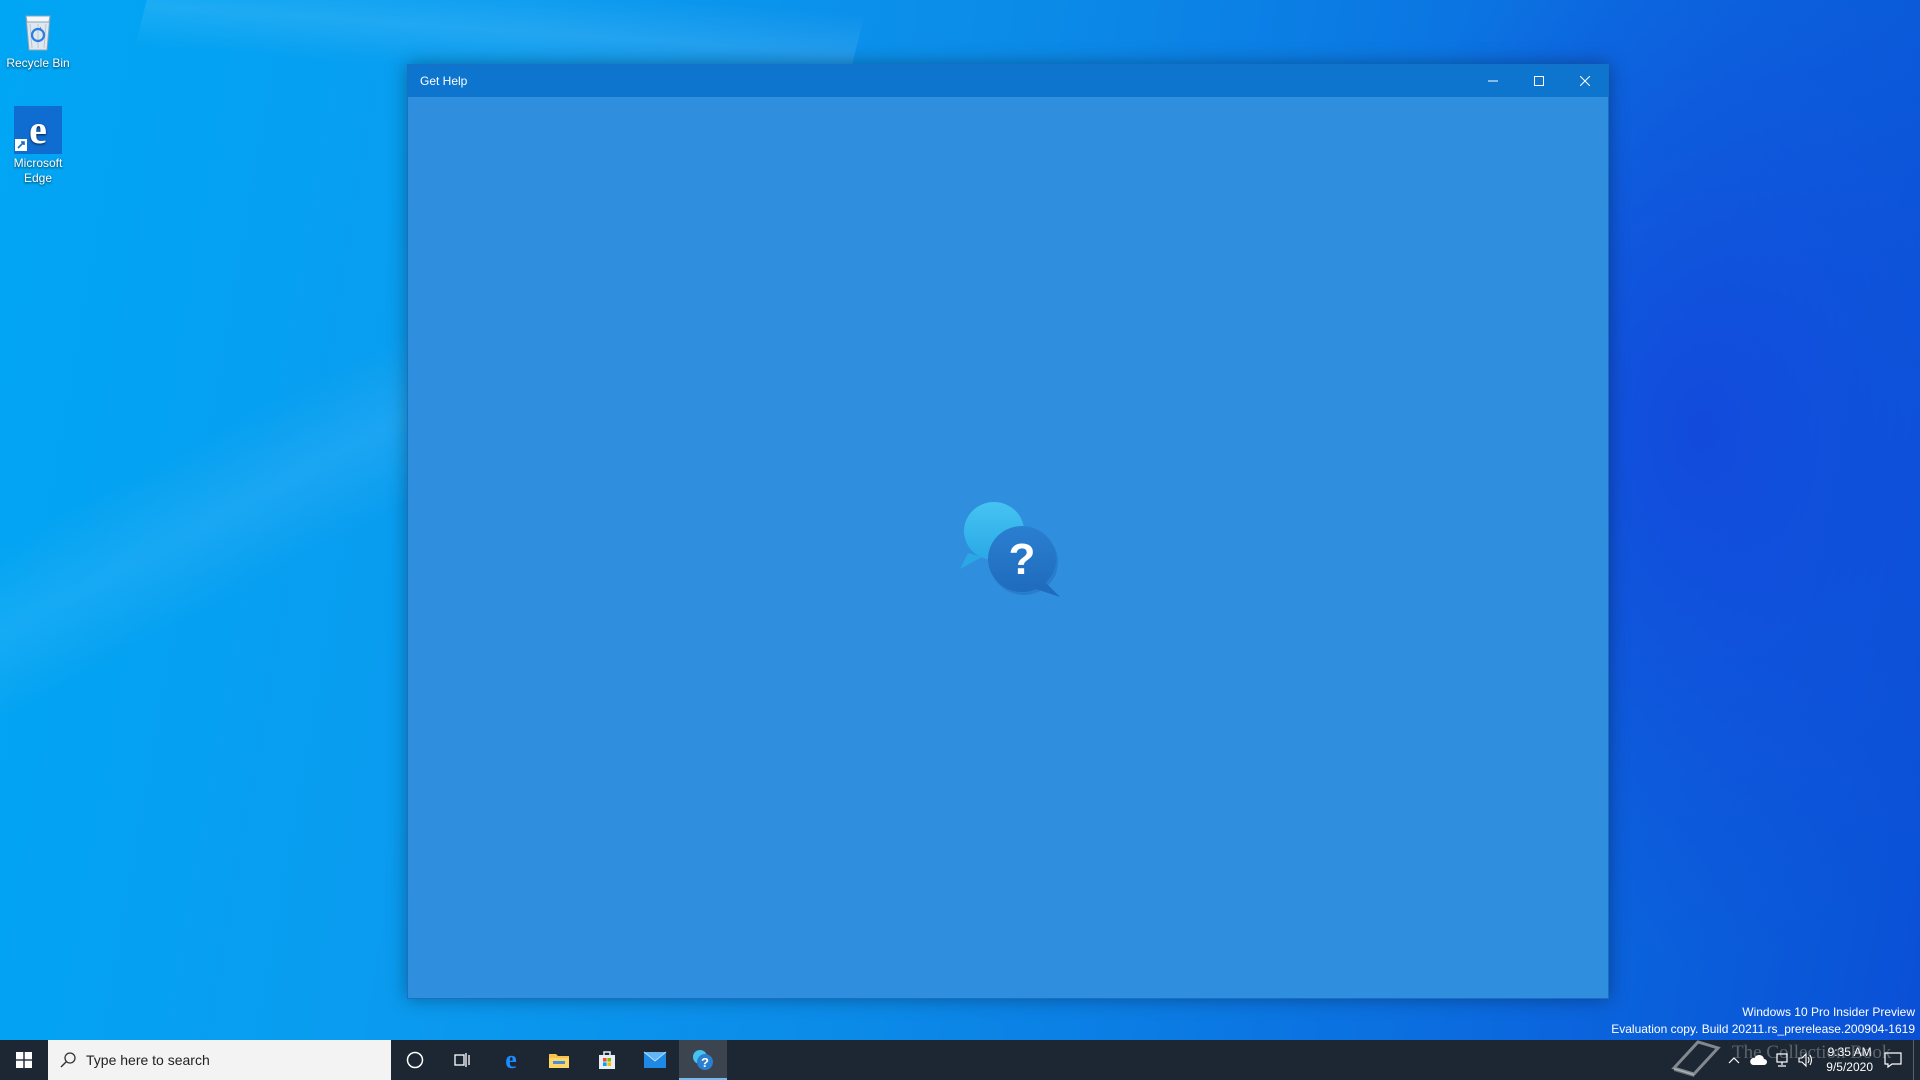 This screenshot has height=1080, width=1920. What do you see at coordinates (1849, 1067) in the screenshot?
I see `clock-date: 9/5/2020` at bounding box center [1849, 1067].